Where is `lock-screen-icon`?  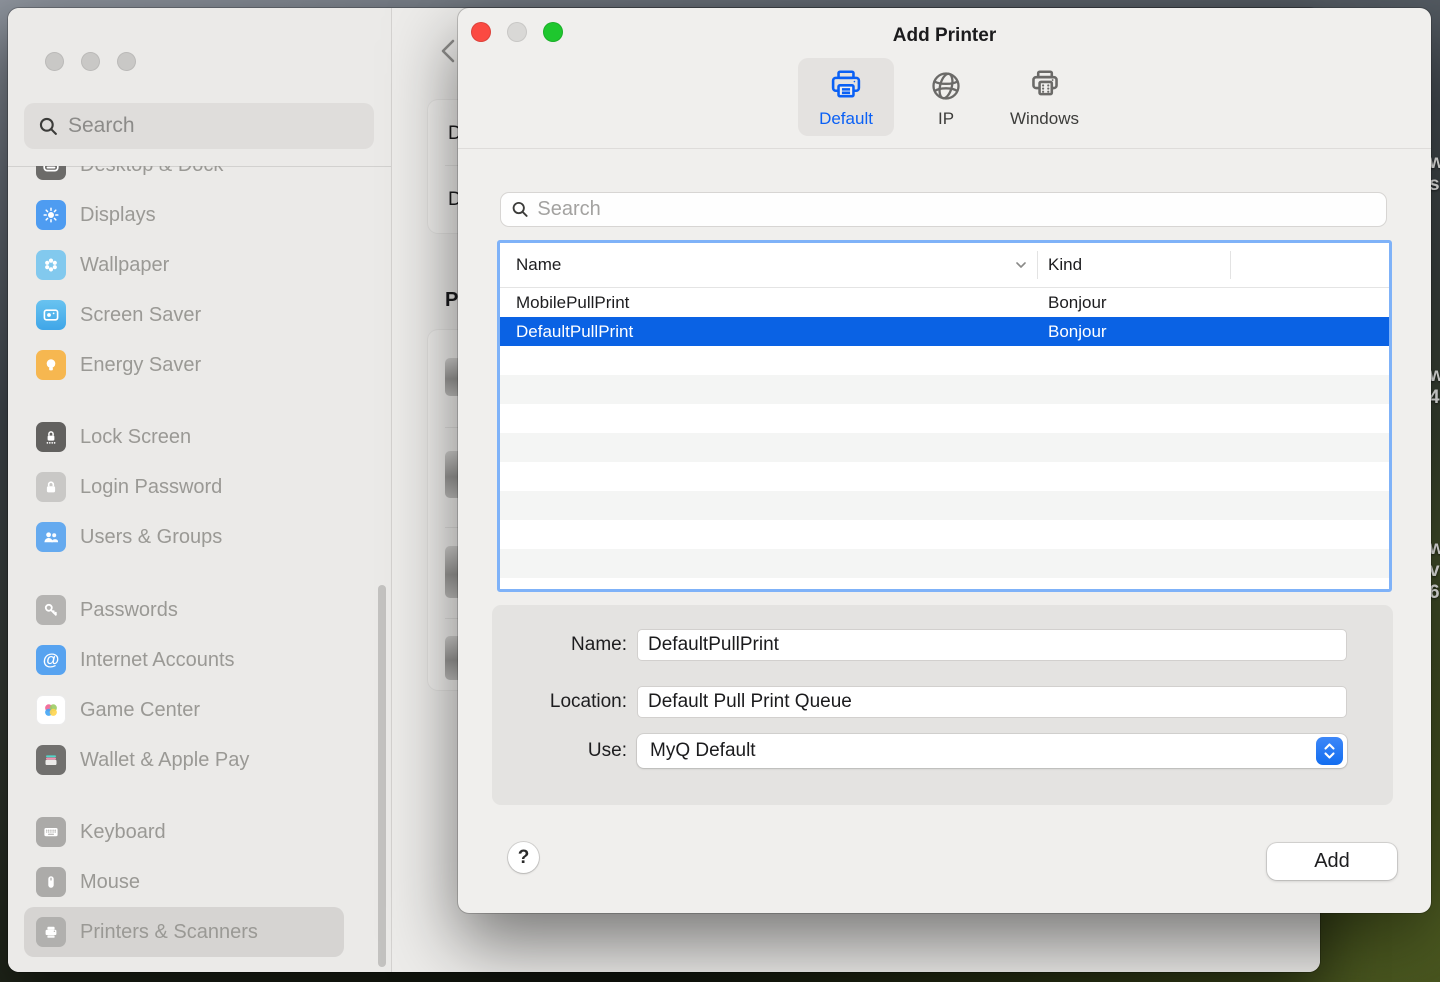
lock-screen-icon is located at coordinates (51, 437).